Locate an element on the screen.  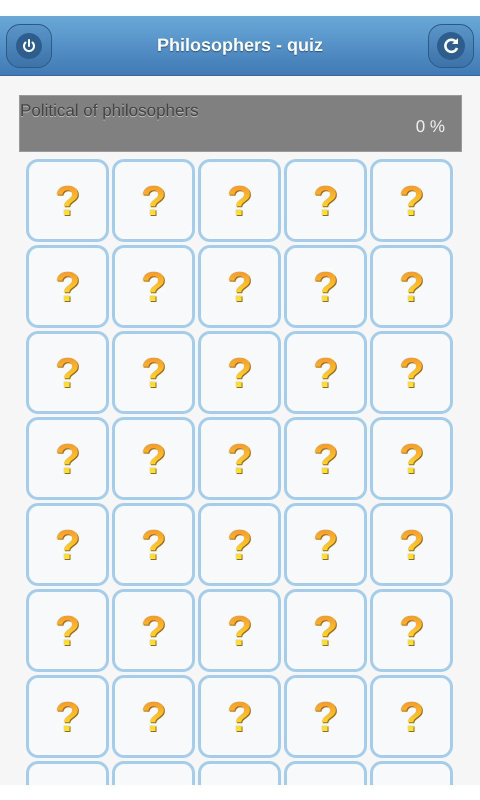
refresh-button is located at coordinates (451, 46).